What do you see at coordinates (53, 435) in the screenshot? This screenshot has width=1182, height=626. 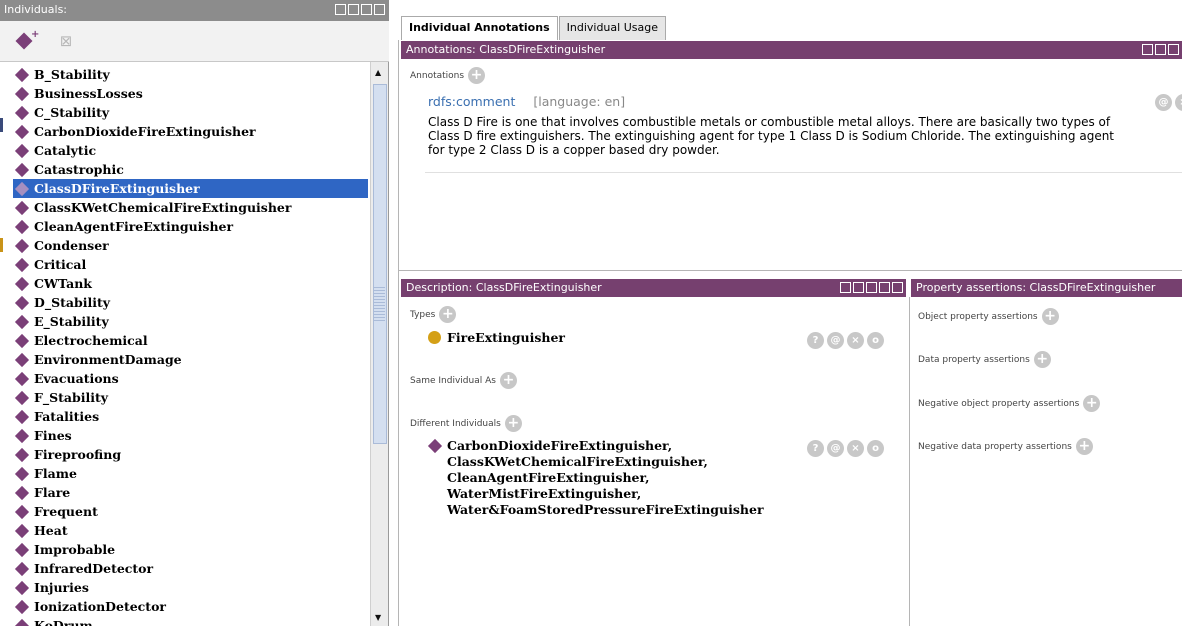 I see `individual-label: Fines` at bounding box center [53, 435].